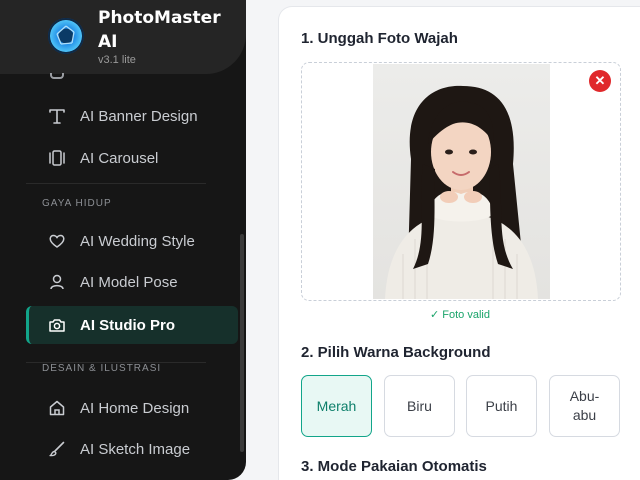  Describe the element at coordinates (116, 183) in the screenshot. I see `divider` at that location.